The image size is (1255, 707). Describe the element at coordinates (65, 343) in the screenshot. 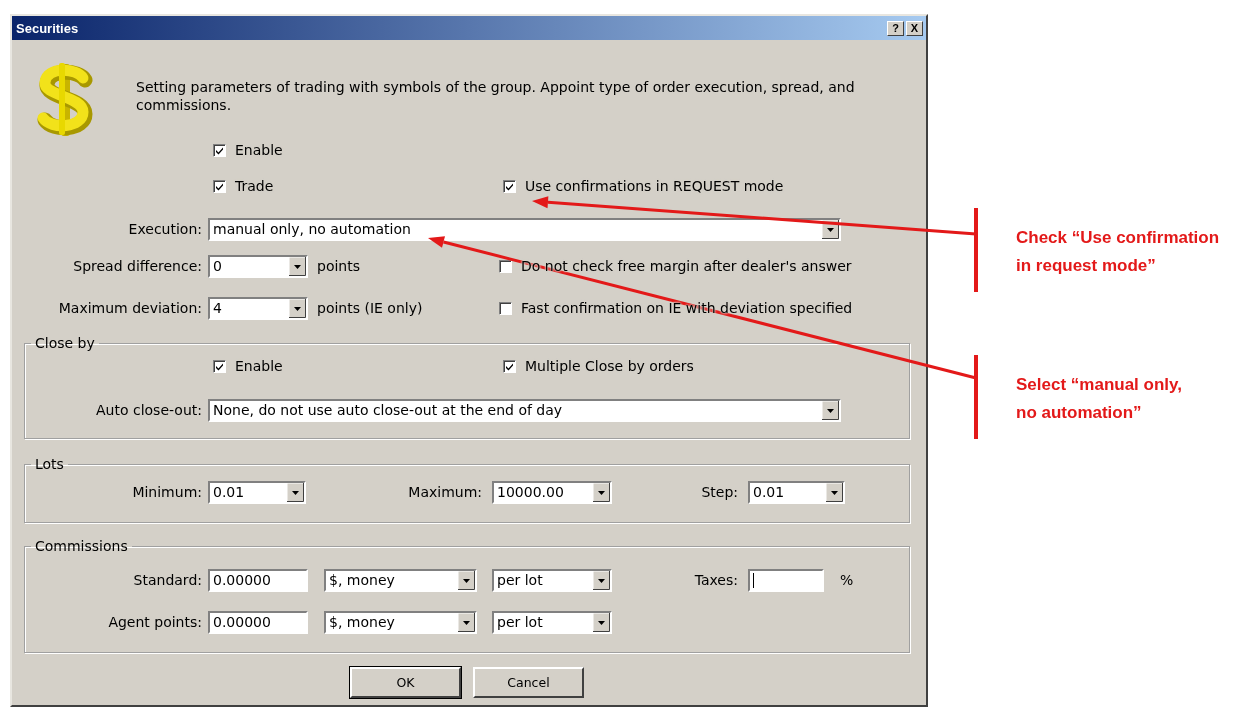

I see `group-title: Close by` at that location.